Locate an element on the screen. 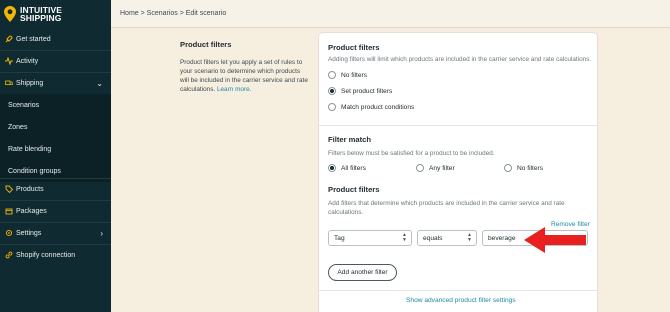 The width and height of the screenshot is (670, 312). brand-name: INTUITIVE SHIPPING is located at coordinates (41, 13).